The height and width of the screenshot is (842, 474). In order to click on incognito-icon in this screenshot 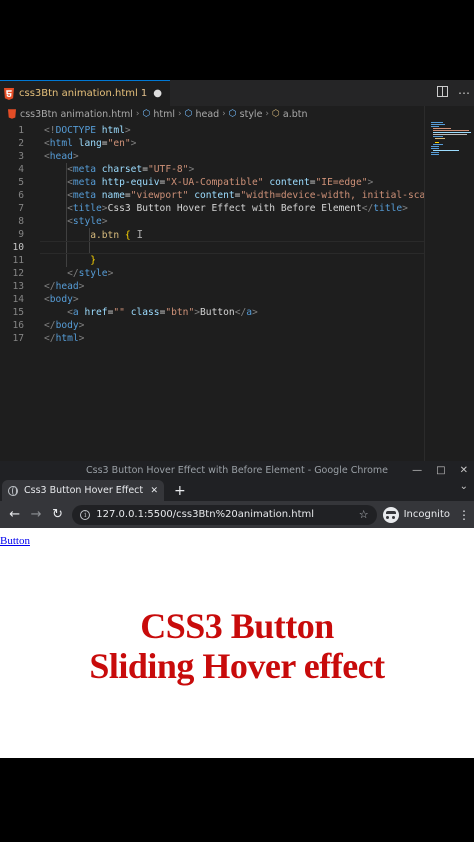, I will do `click(390, 514)`.